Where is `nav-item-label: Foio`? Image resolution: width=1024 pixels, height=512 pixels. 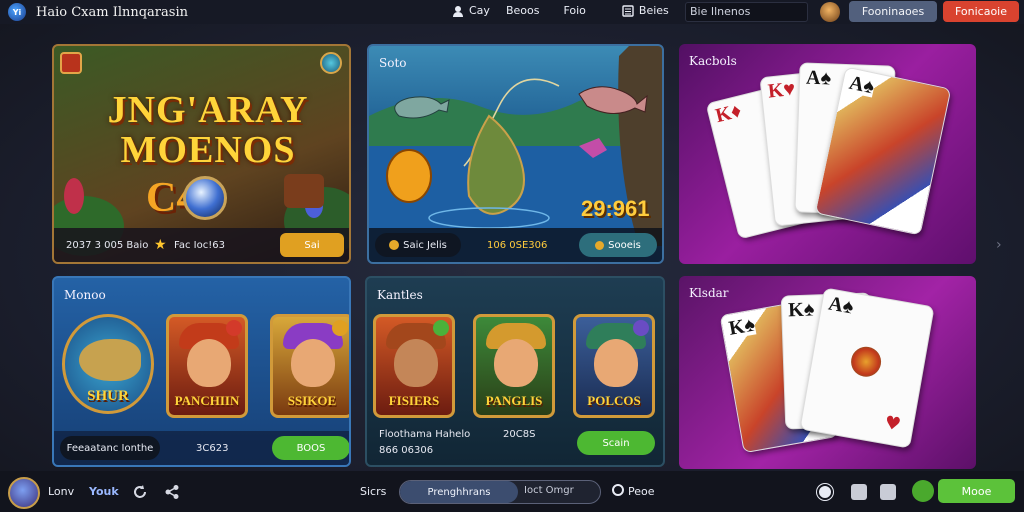 nav-item-label: Foio is located at coordinates (574, 10).